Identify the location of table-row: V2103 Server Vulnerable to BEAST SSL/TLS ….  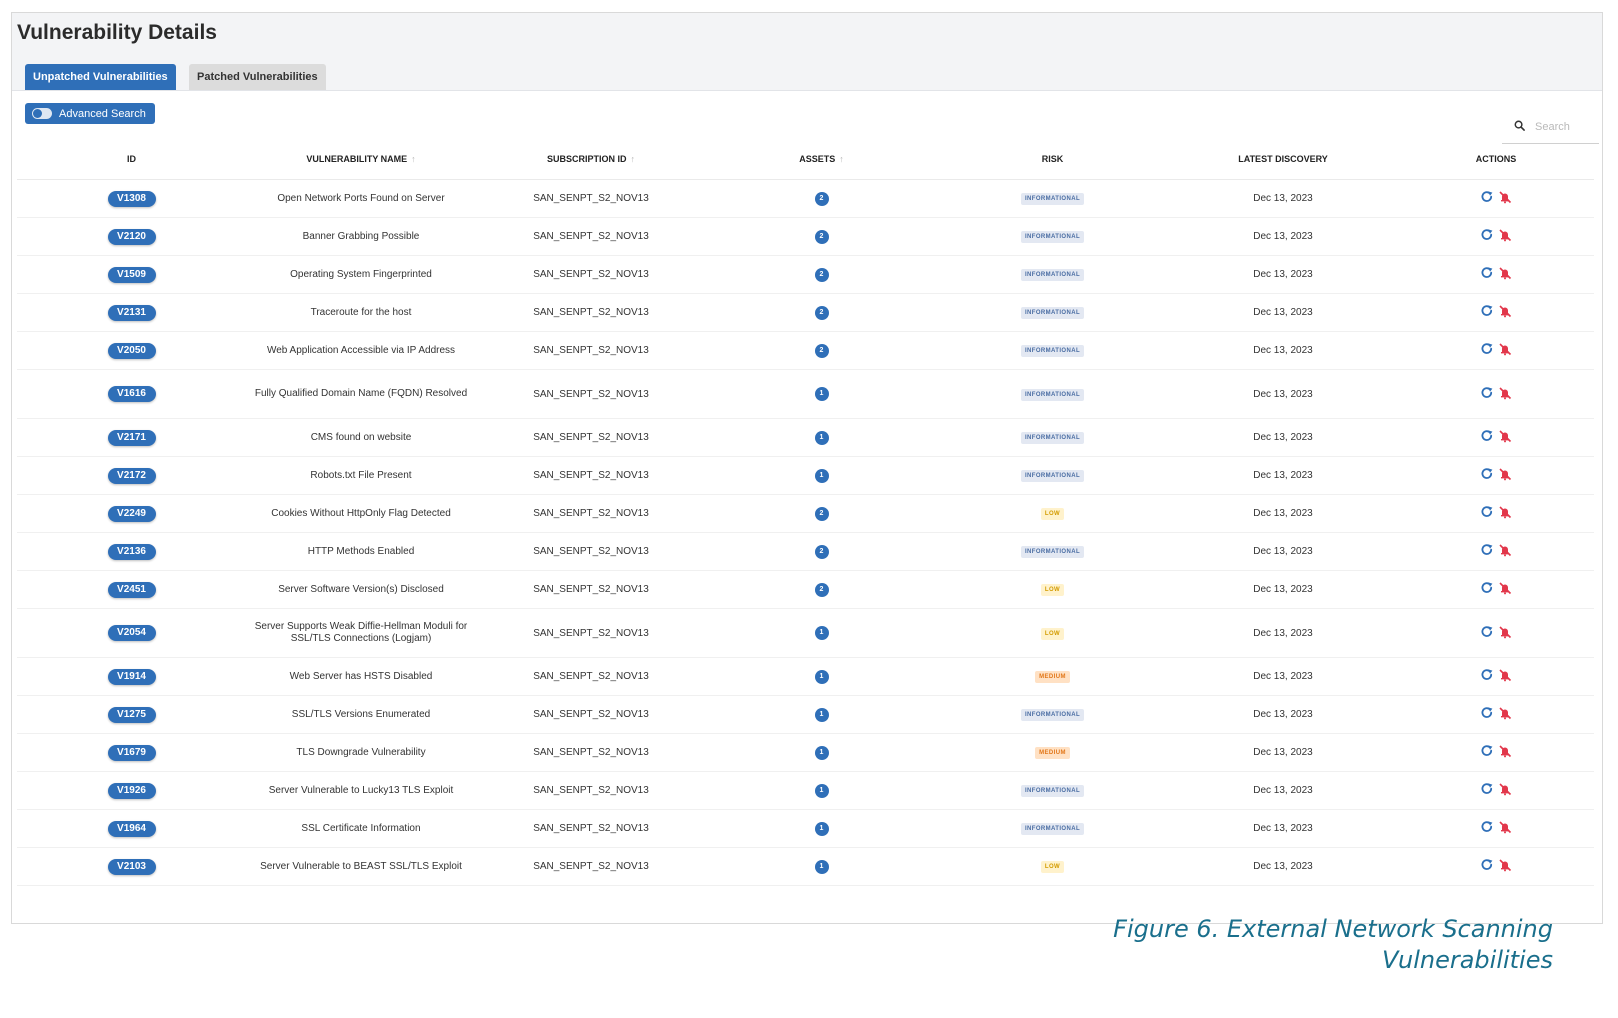
(805, 866).